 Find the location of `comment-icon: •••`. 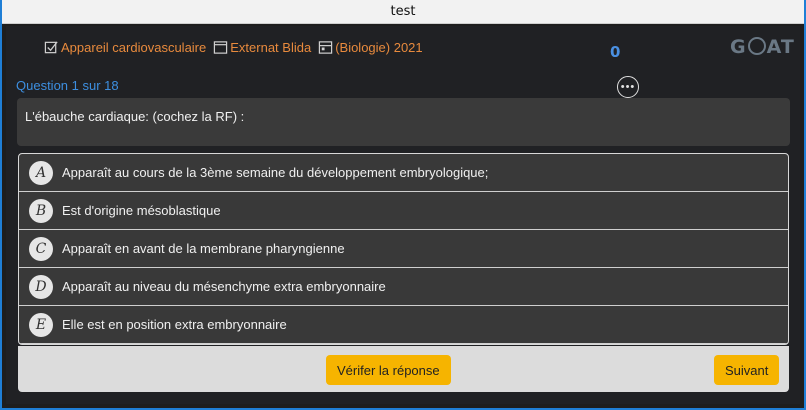

comment-icon: ••• is located at coordinates (628, 87).